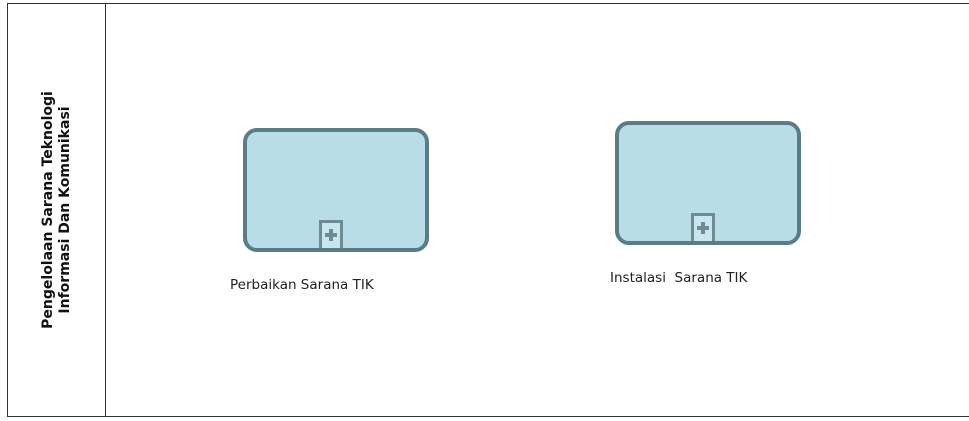 This screenshot has height=421, width=969. What do you see at coordinates (679, 278) in the screenshot?
I see `task-label-instalasi: Instalasi Sarana TIK` at bounding box center [679, 278].